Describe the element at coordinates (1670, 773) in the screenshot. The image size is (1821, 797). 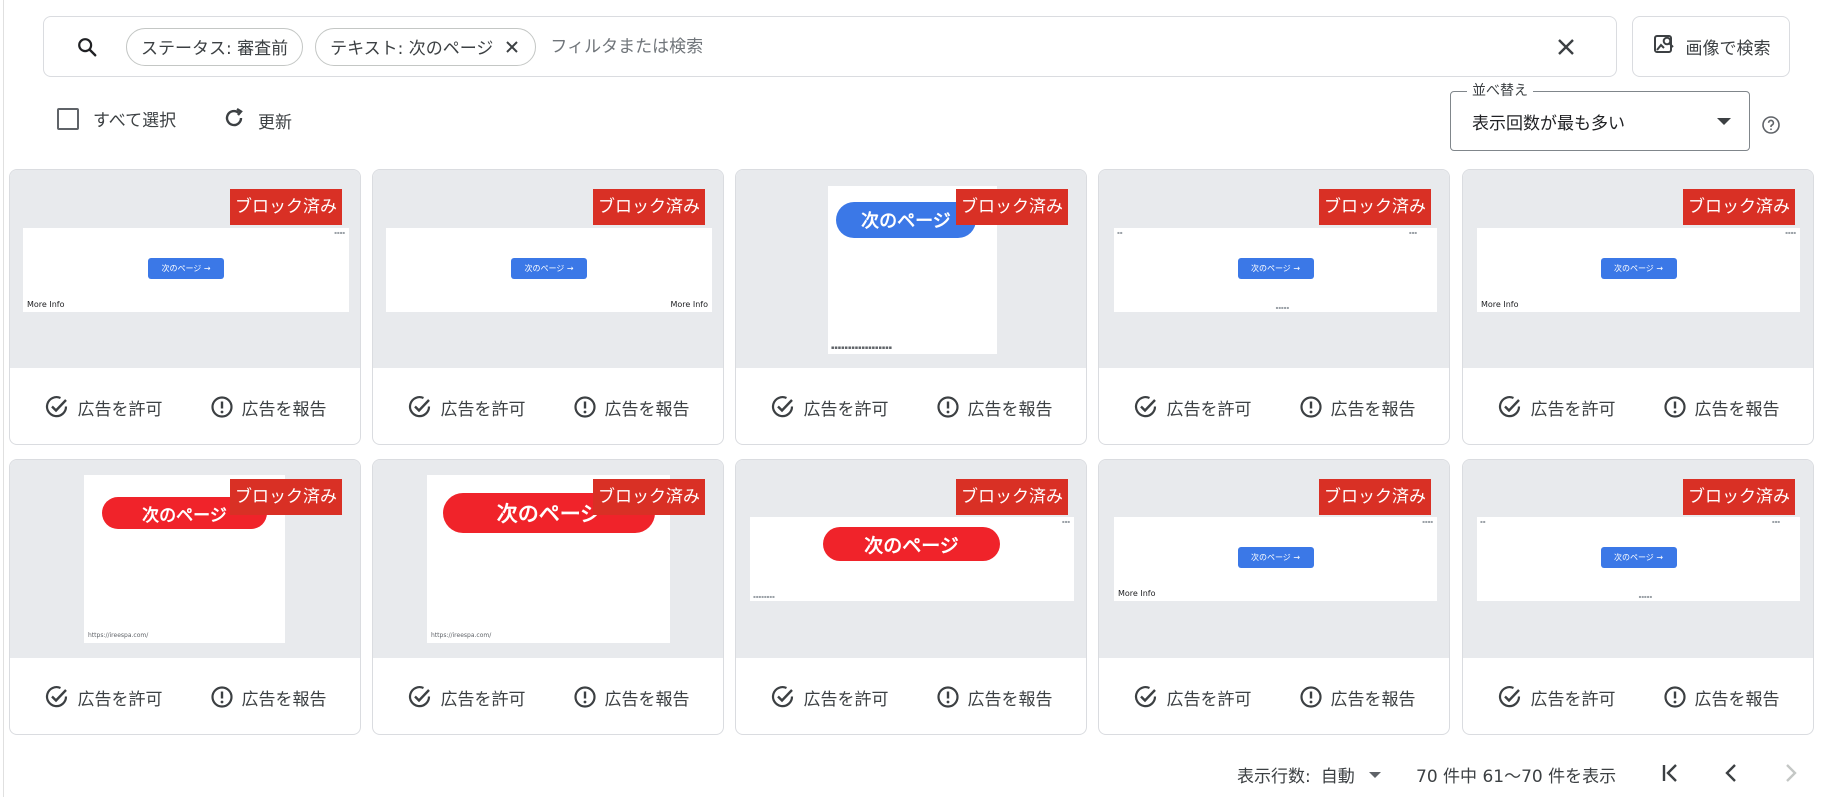
I see `first-page-button` at that location.